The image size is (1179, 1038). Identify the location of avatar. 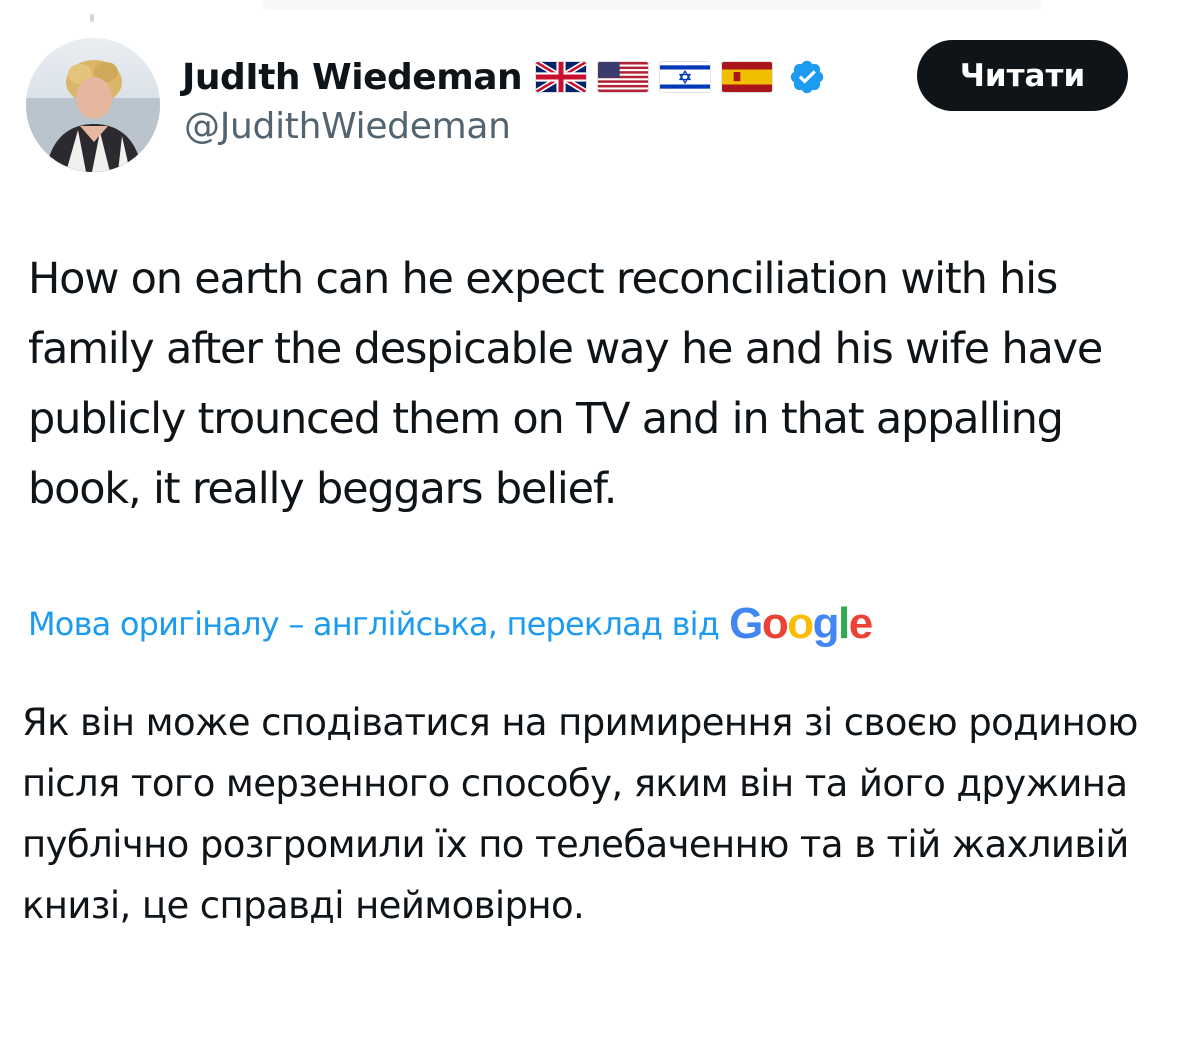
(93, 105).